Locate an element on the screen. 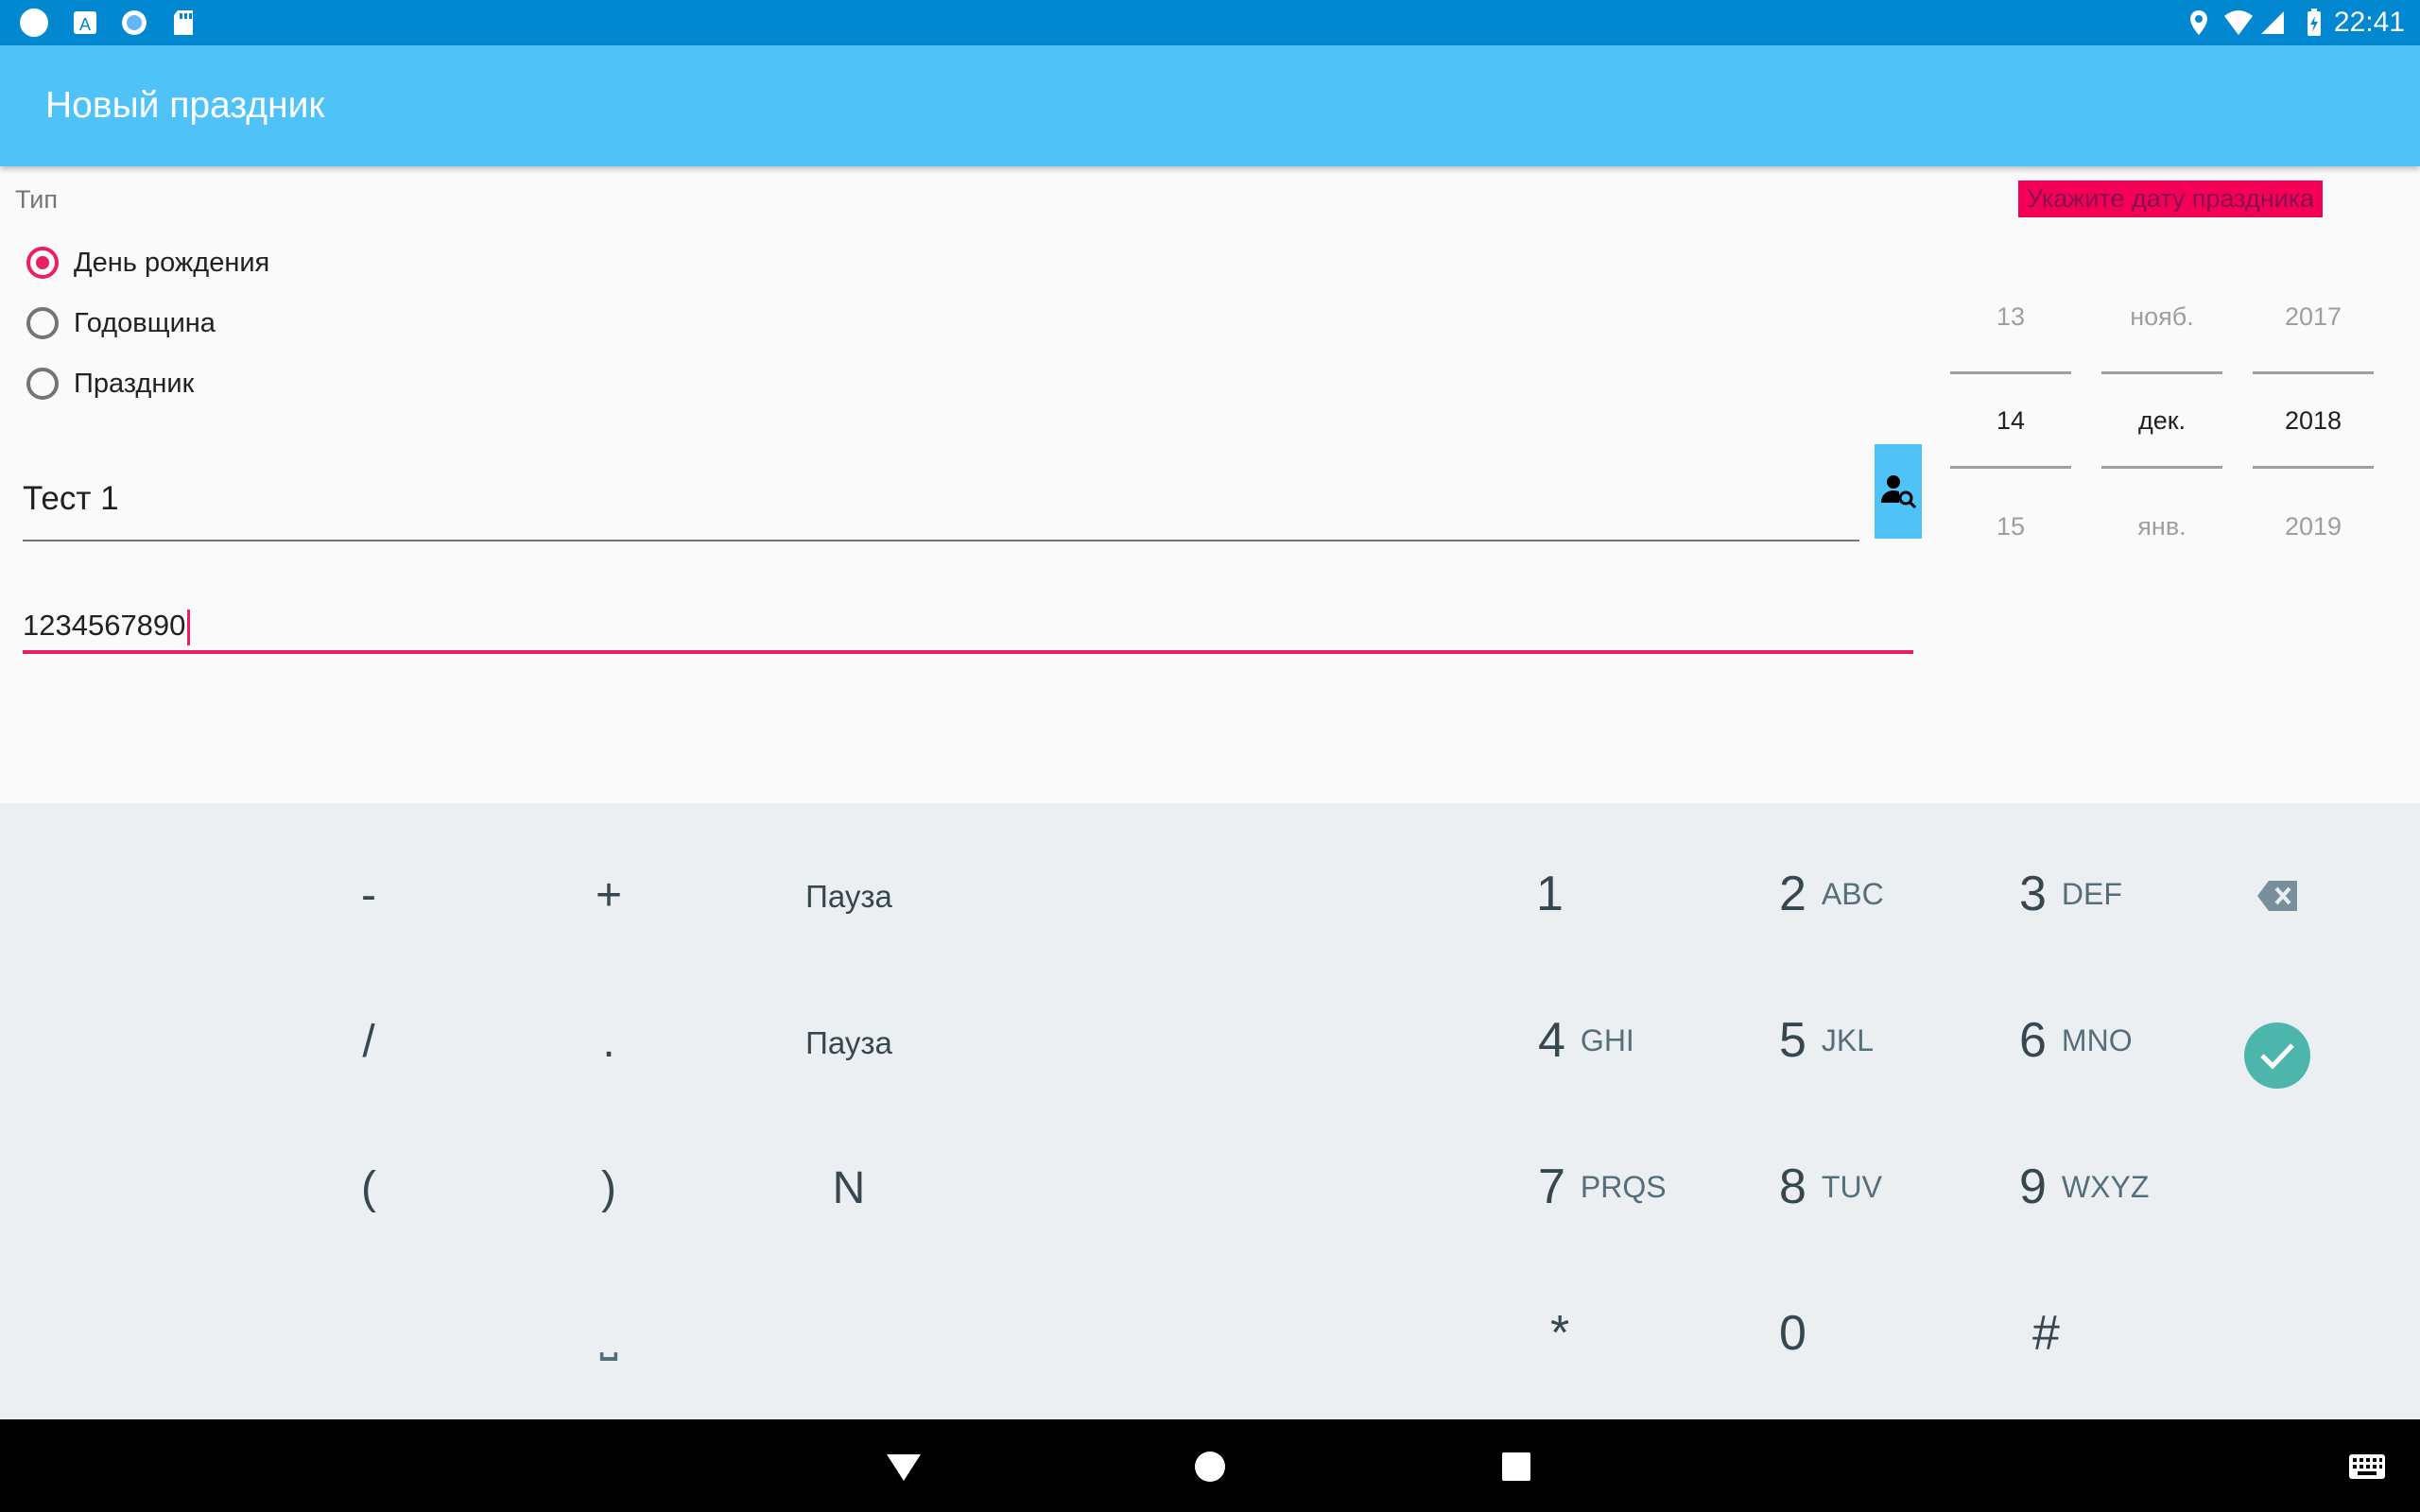  key-digit: 2 is located at coordinates (1793, 894).